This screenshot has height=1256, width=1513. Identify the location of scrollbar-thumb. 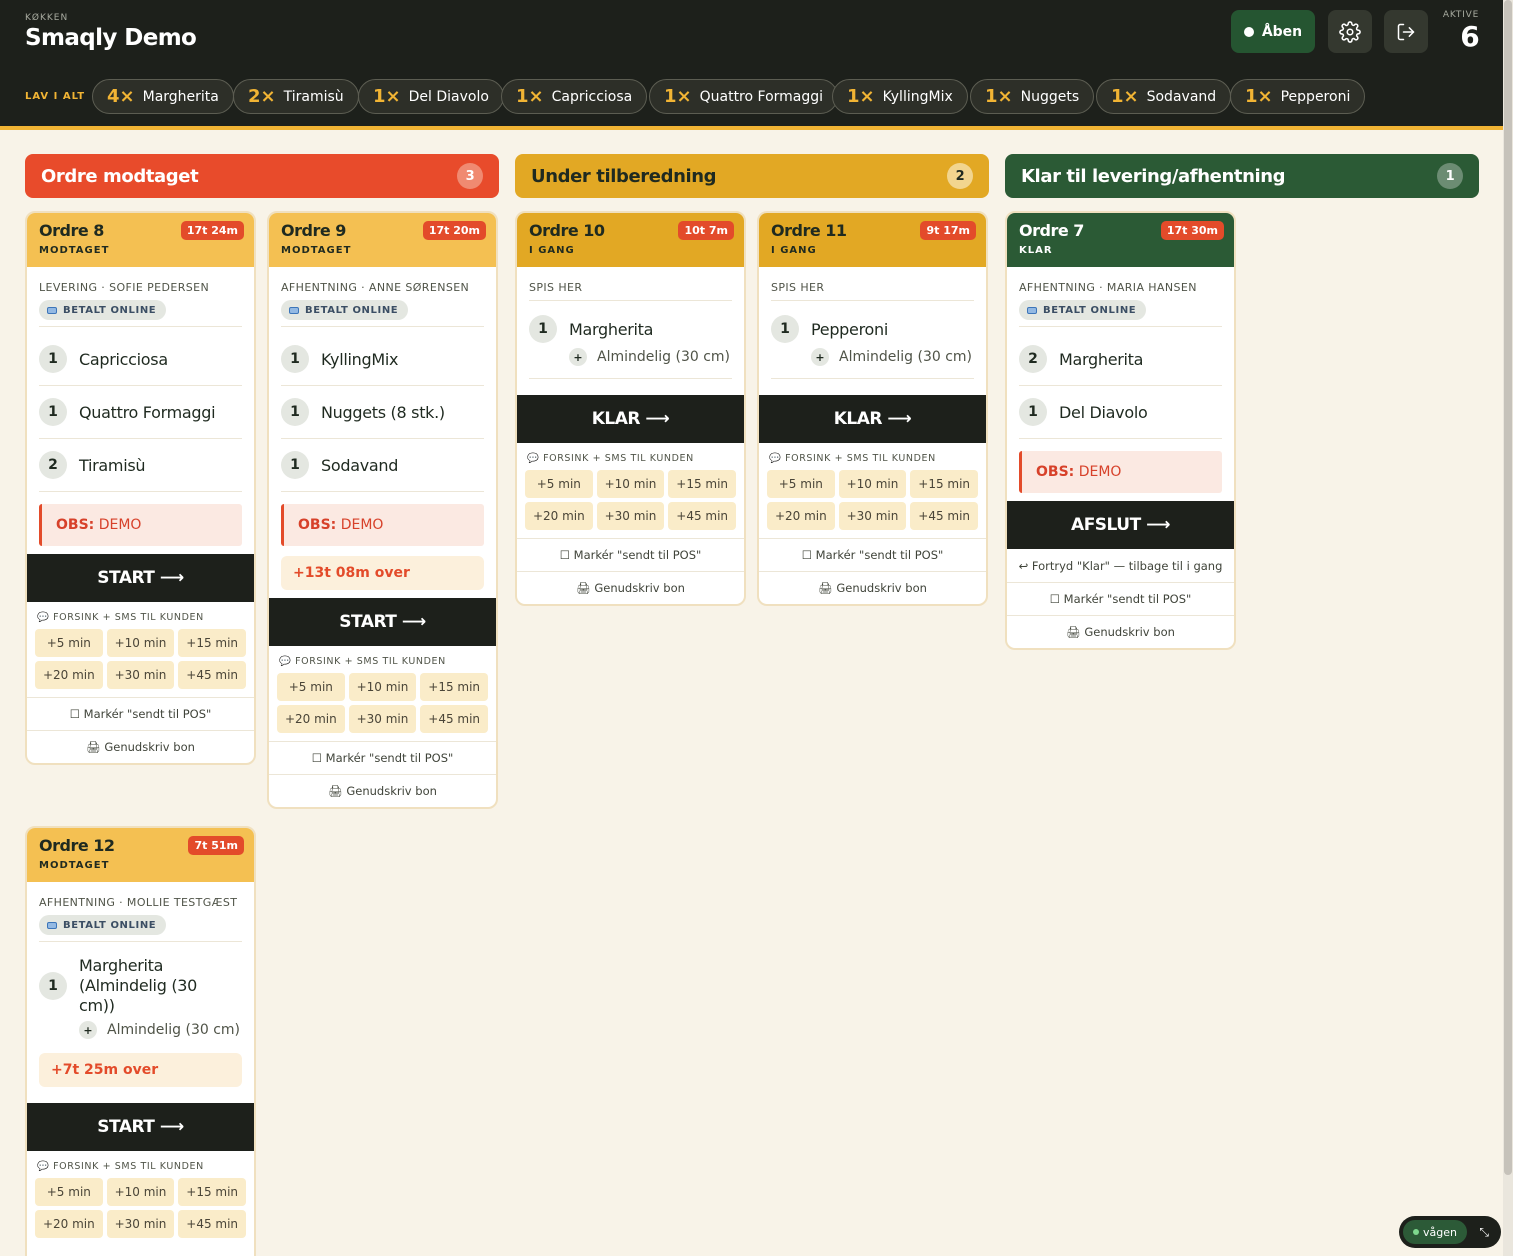
(1508, 587).